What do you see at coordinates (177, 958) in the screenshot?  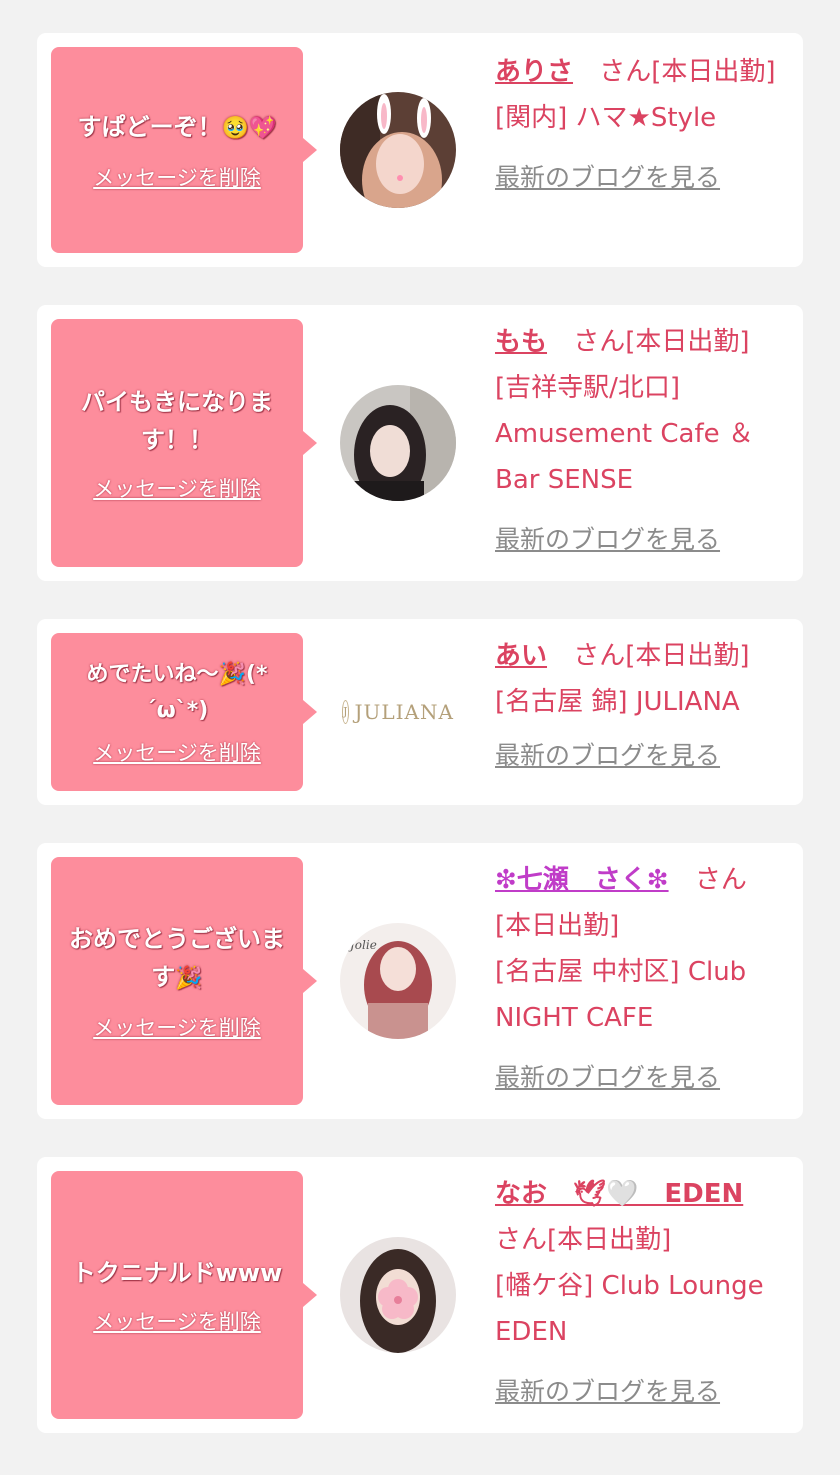 I see `message-text: おめでとうございます🎉` at bounding box center [177, 958].